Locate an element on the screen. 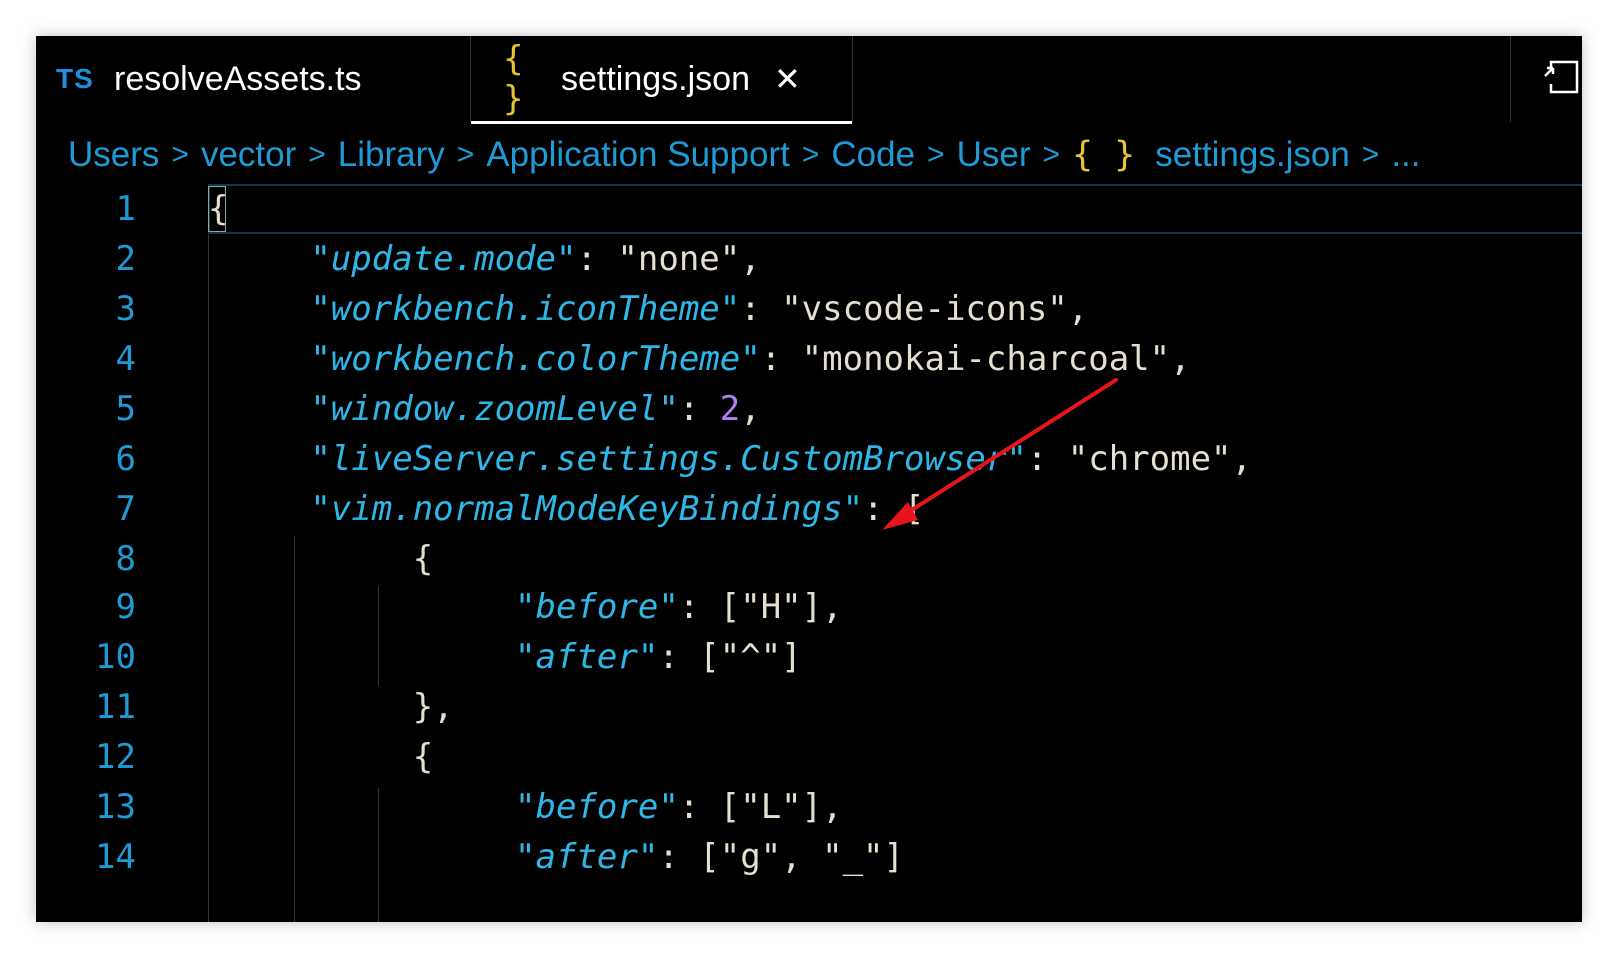 The image size is (1618, 958). line-number: 3 is located at coordinates (125, 309).